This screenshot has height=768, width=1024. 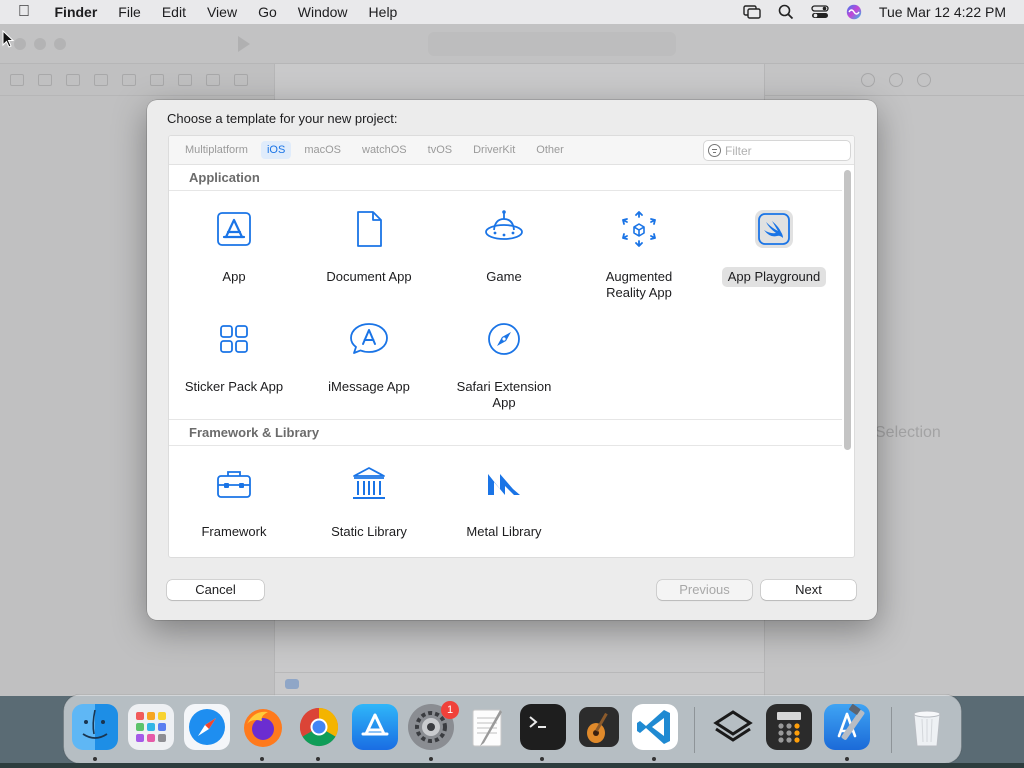 I want to click on template-document-app: Document App, so click(x=369, y=247).